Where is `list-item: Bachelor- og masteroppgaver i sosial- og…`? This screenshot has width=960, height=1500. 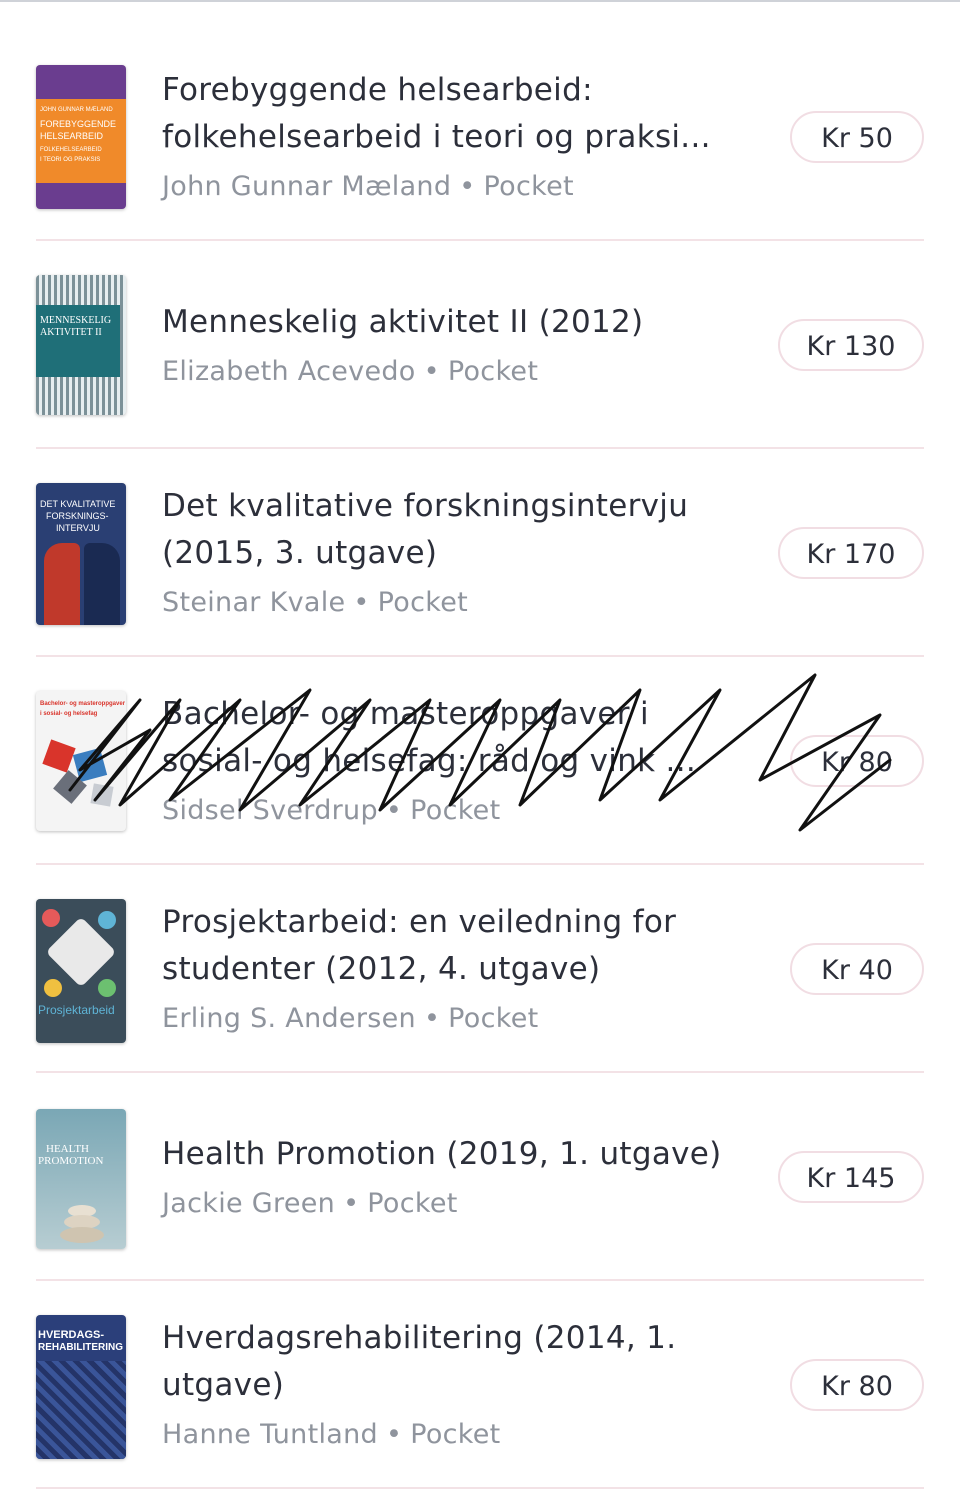
list-item: Bachelor- og masteroppgaver i sosial- og… is located at coordinates (480, 761).